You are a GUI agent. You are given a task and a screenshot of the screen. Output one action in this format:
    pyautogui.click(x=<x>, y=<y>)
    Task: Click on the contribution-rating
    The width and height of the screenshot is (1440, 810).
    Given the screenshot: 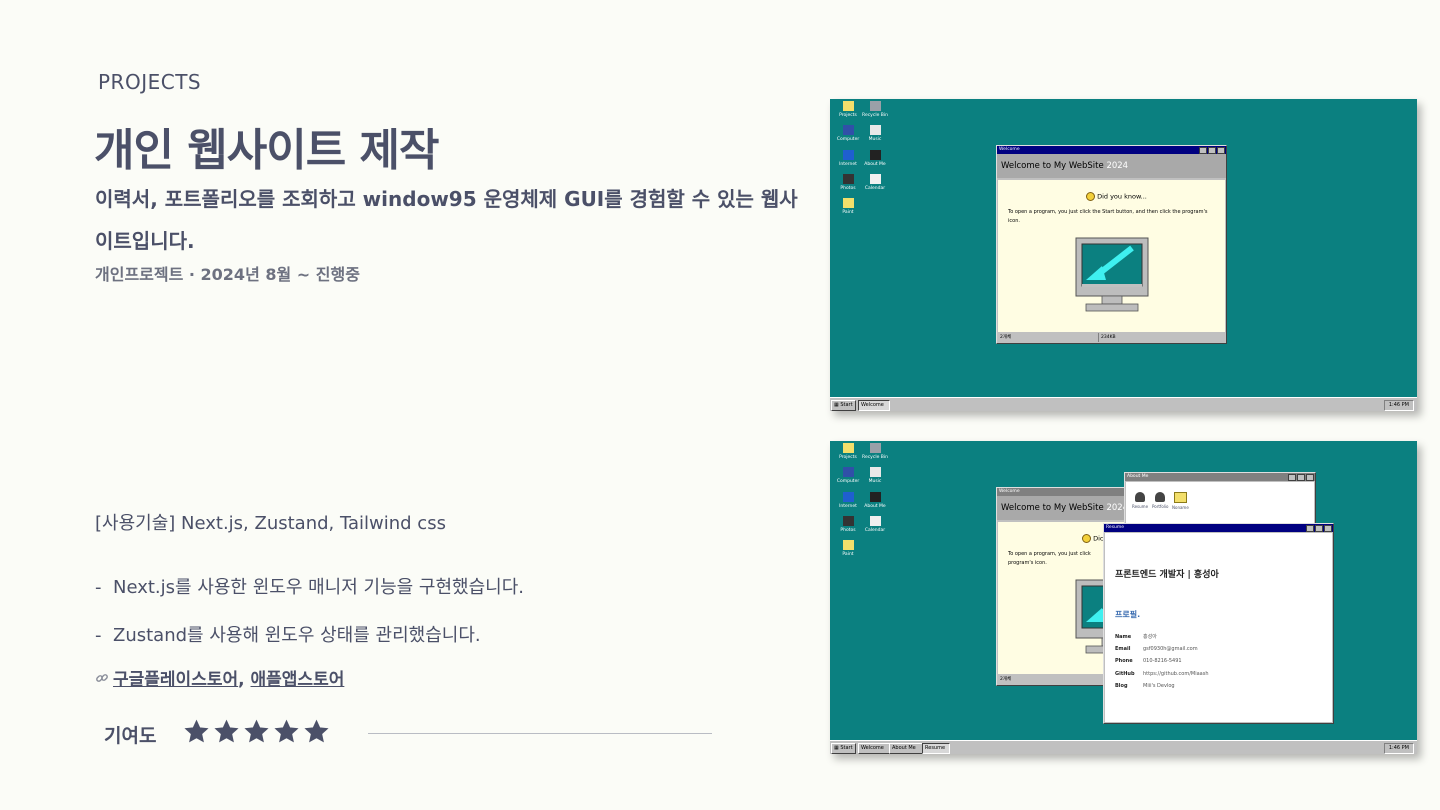 What is the action you would take?
    pyautogui.click(x=256, y=734)
    